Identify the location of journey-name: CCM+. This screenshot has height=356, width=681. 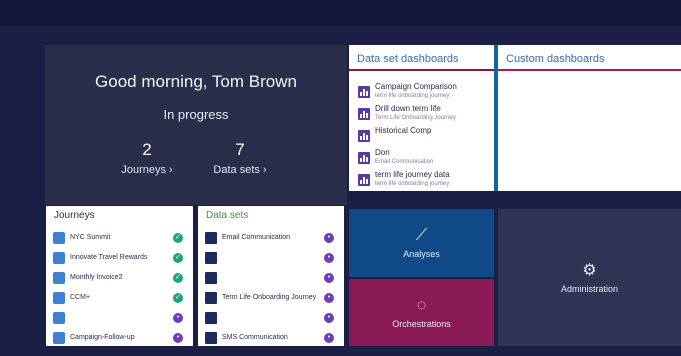
(80, 297).